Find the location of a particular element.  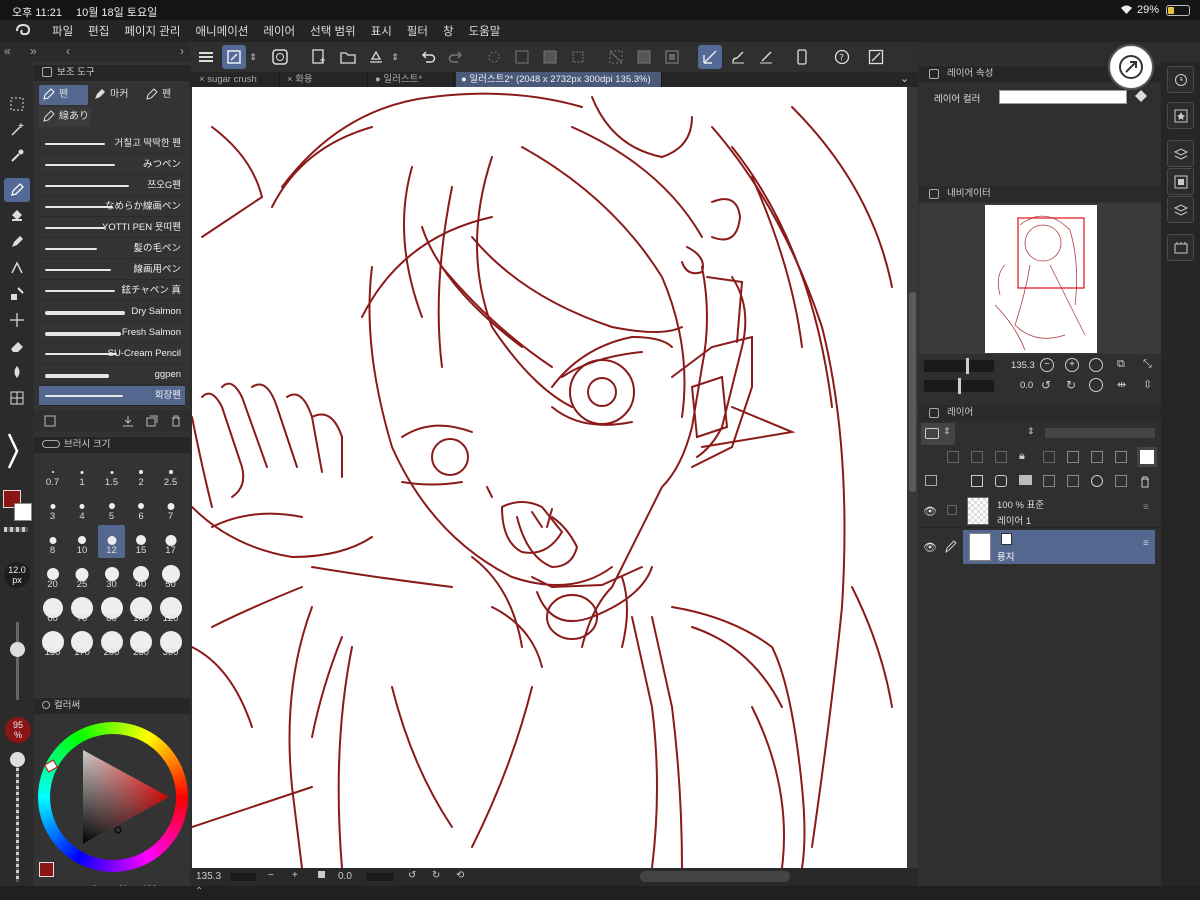

color-panel-main-swatch is located at coordinates (46, 869).